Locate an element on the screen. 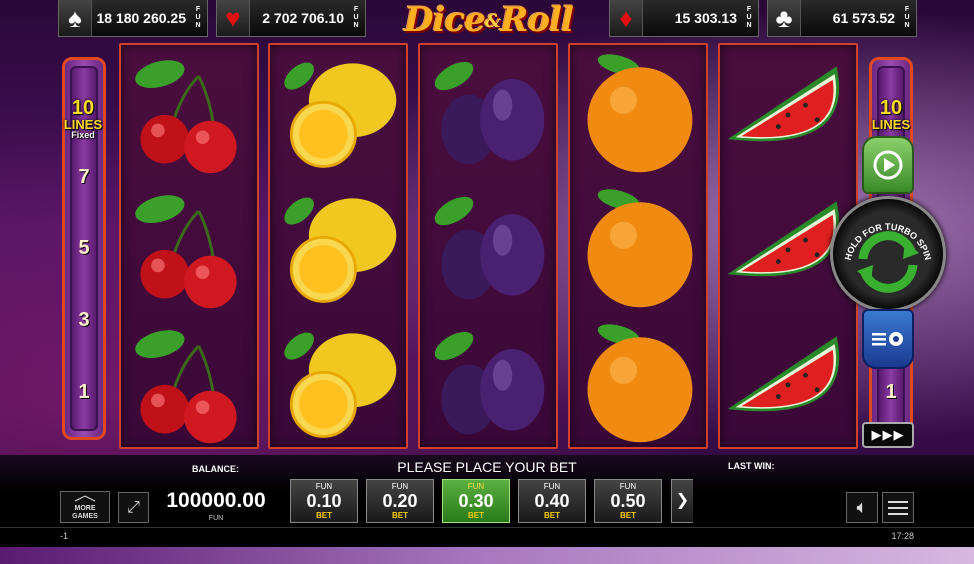 The height and width of the screenshot is (564, 974). more-games-label: MORE GAMES is located at coordinates (85, 512).